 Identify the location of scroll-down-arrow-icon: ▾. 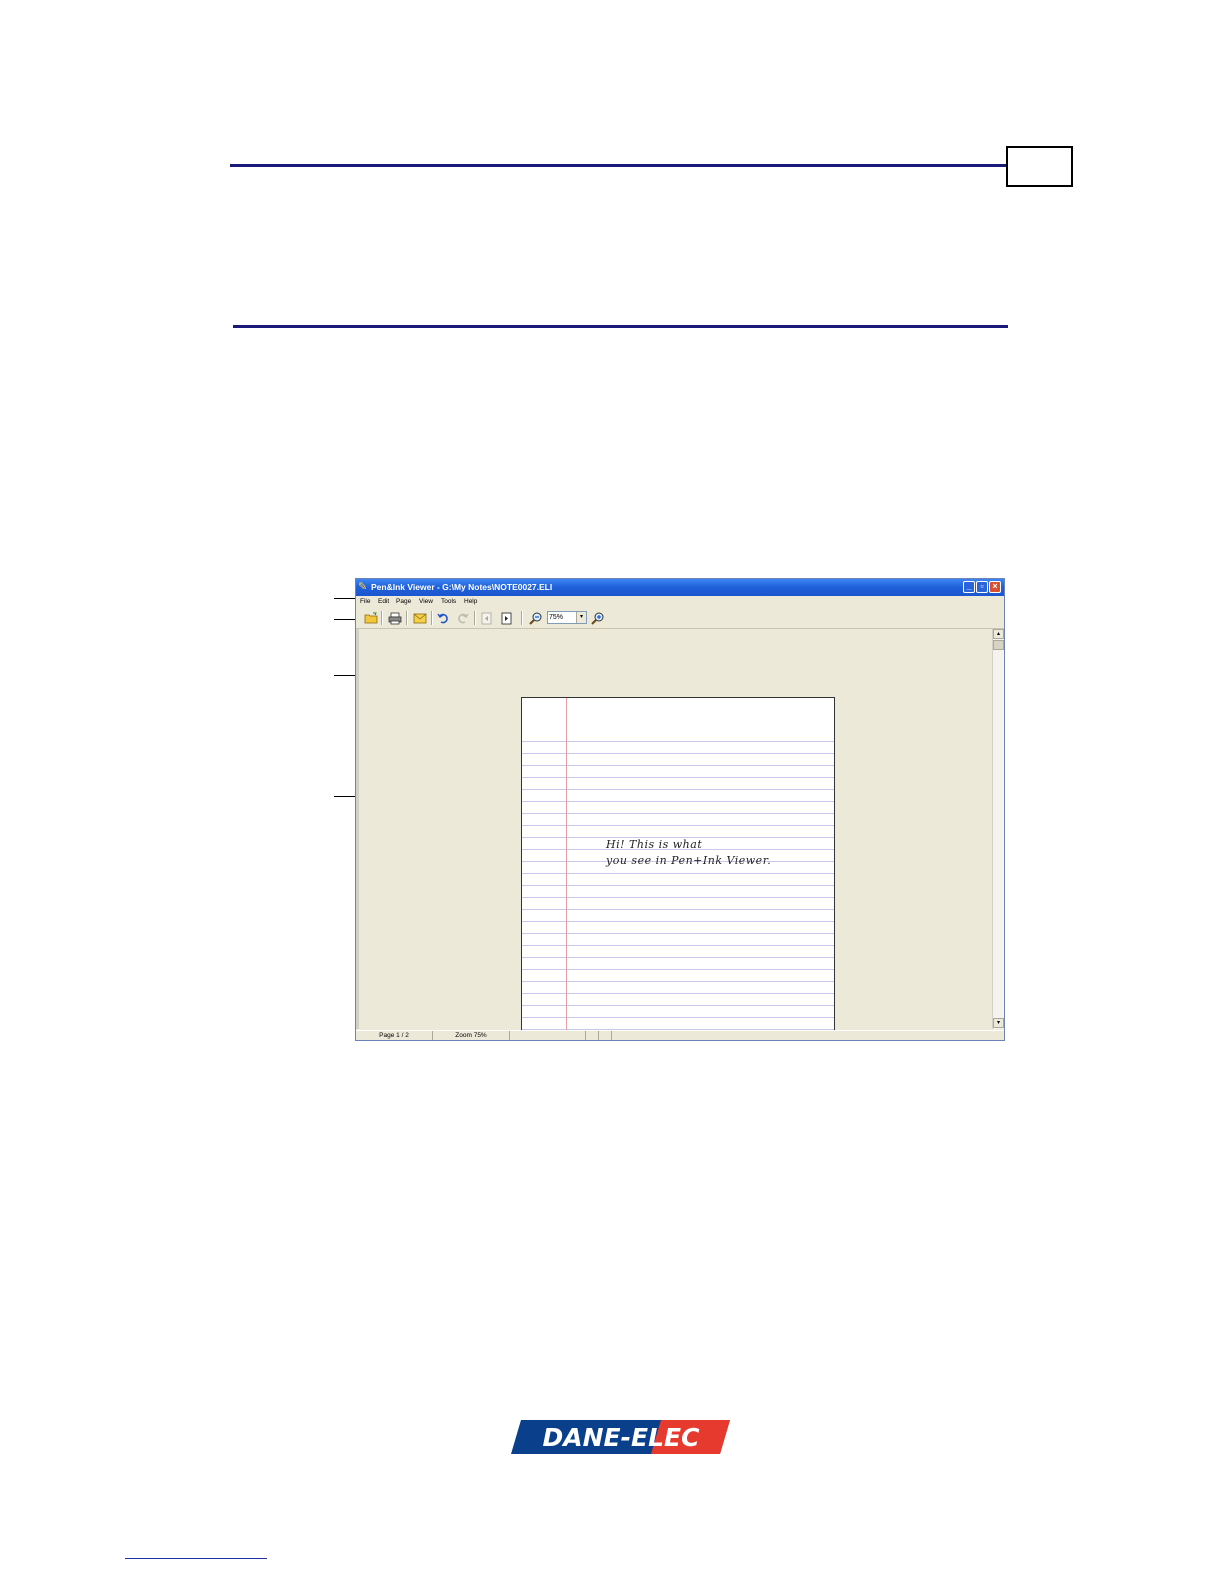
(998, 1023).